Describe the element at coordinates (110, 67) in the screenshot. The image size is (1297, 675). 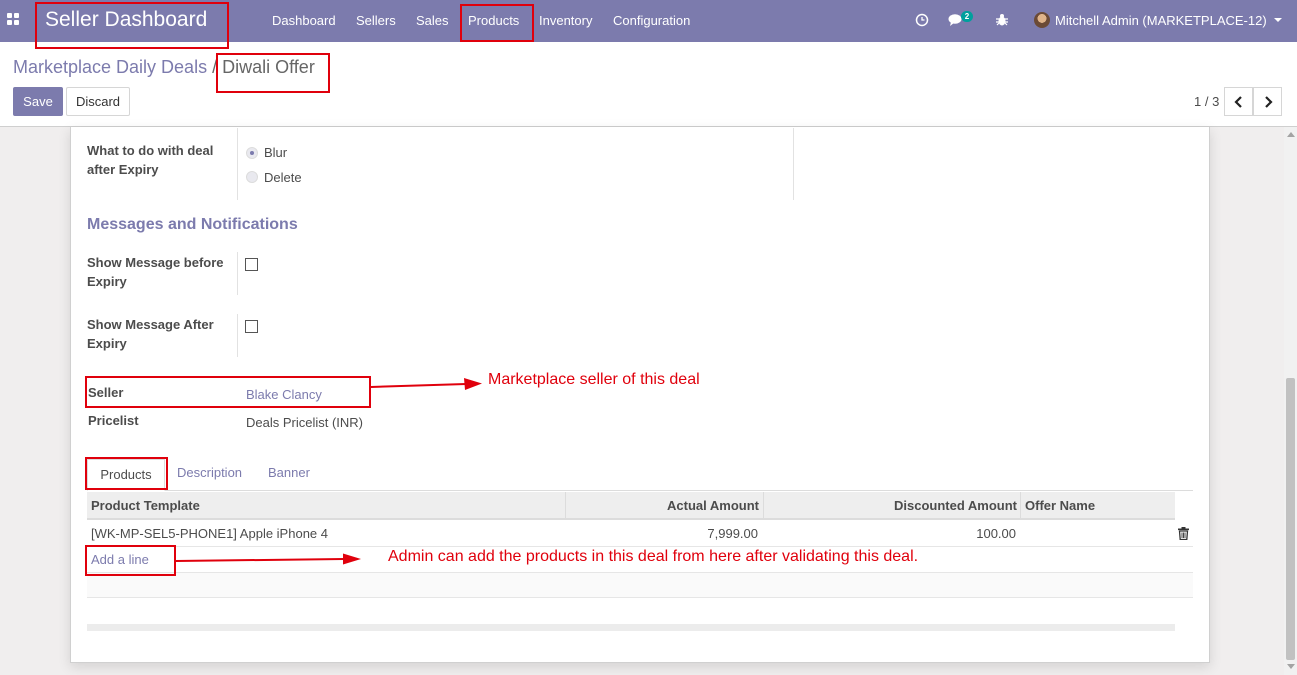
I see `breadcrumb-parent-link: Marketplace Daily Deals` at that location.